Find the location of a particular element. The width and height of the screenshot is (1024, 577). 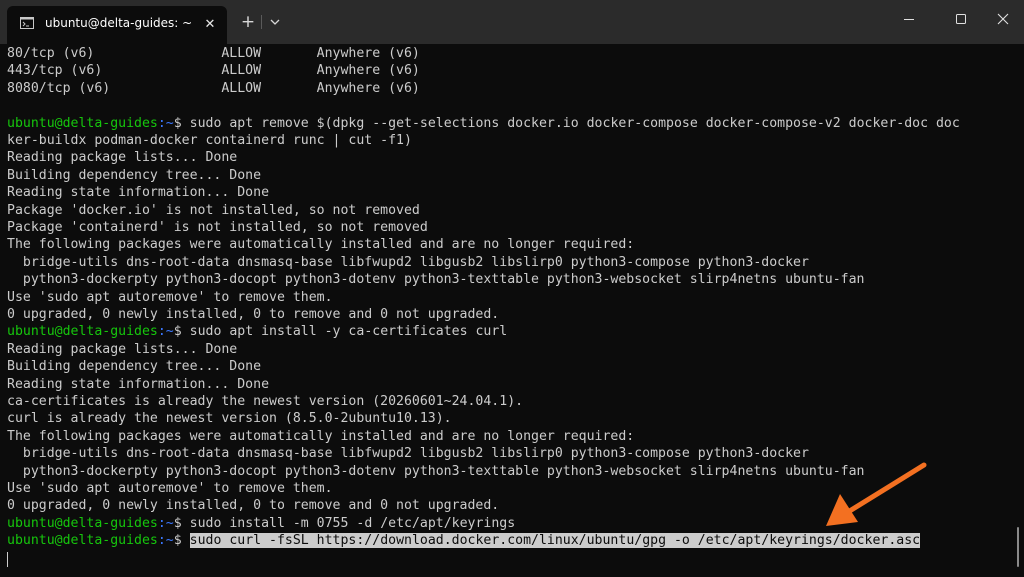

output-line: 80/tcp (v6) ALLOW Anywhere (v6) is located at coordinates (213, 53).